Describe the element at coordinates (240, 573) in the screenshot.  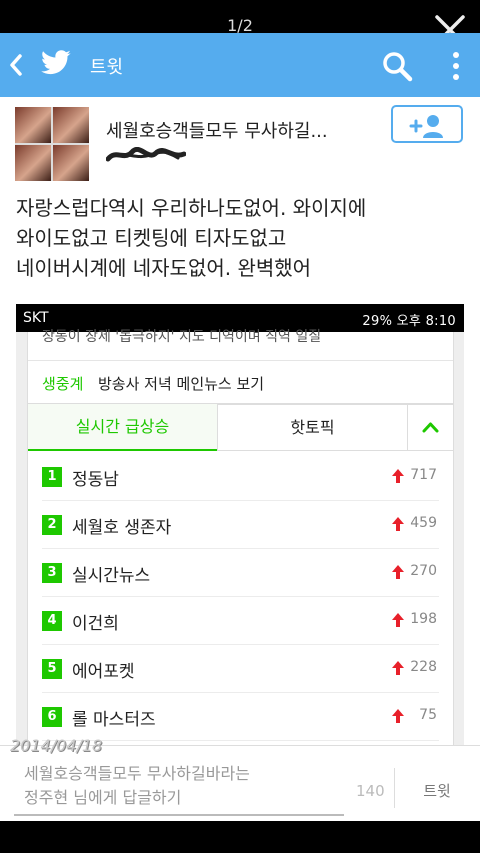
I see `list-item: 3 실시간뉴스 270` at that location.